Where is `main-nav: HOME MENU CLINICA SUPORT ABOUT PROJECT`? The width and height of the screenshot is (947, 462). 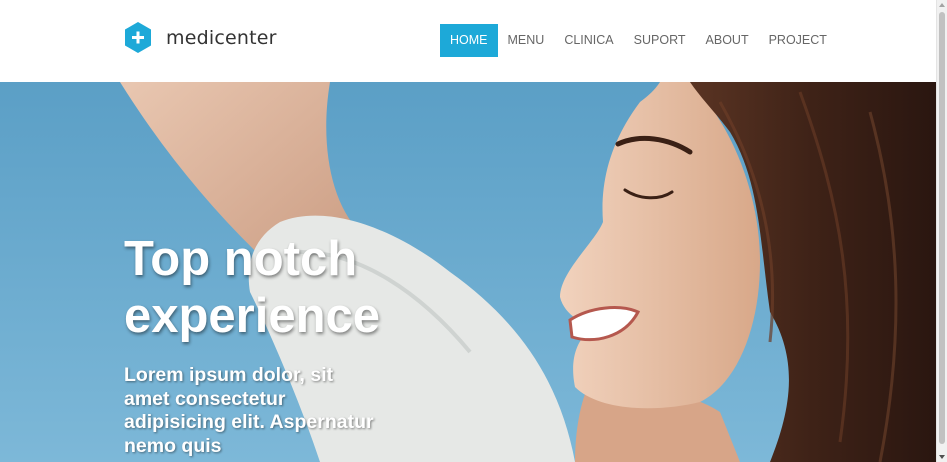 main-nav: HOME MENU CLINICA SUPORT ABOUT PROJECT is located at coordinates (638, 40).